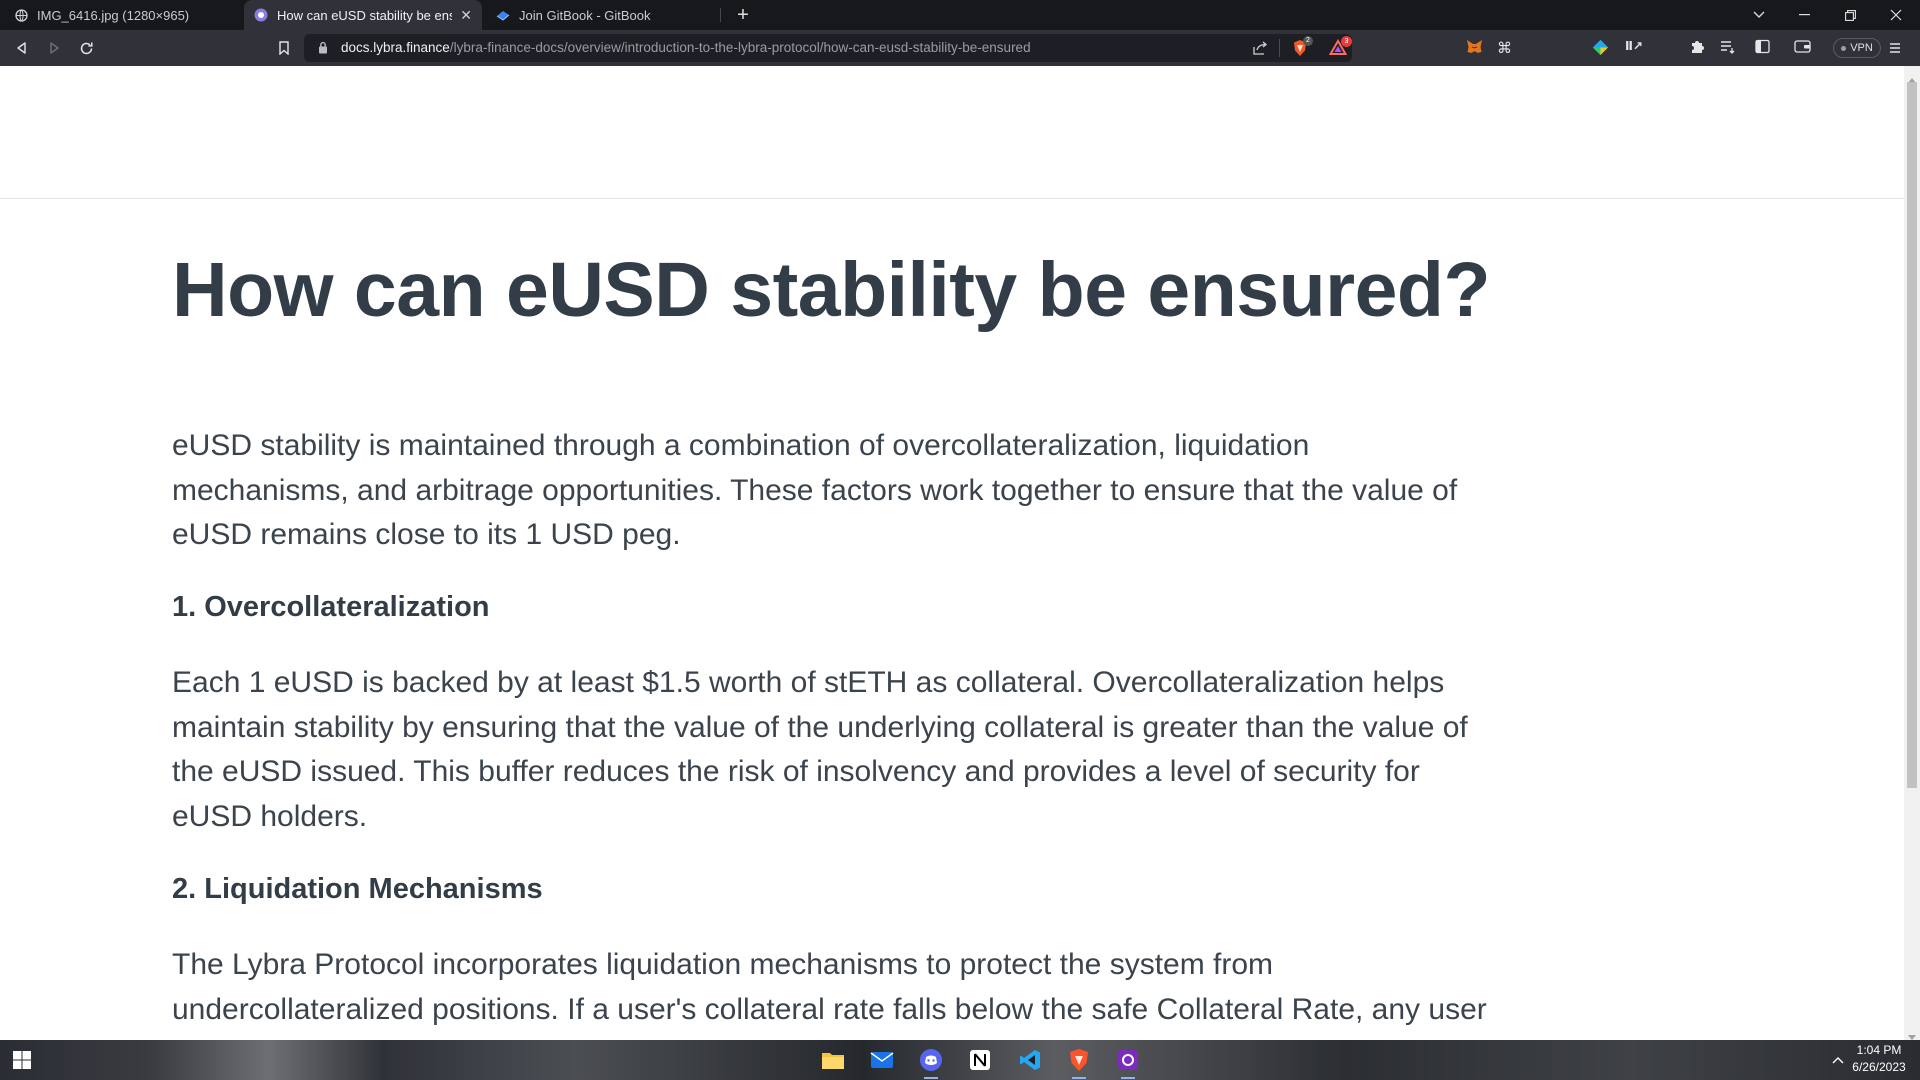 The width and height of the screenshot is (1920, 1080). What do you see at coordinates (395, 47) in the screenshot?
I see `url-host: docs.lybra.finance` at bounding box center [395, 47].